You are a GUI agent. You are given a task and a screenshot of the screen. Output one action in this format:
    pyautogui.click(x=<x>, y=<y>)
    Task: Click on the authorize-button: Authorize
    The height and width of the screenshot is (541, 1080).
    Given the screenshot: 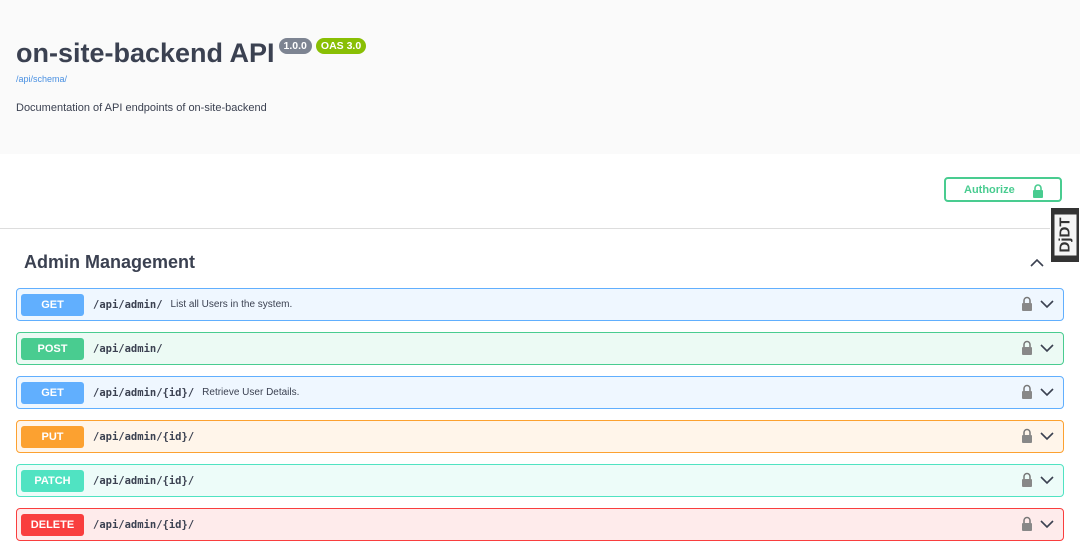 What is the action you would take?
    pyautogui.click(x=1003, y=189)
    